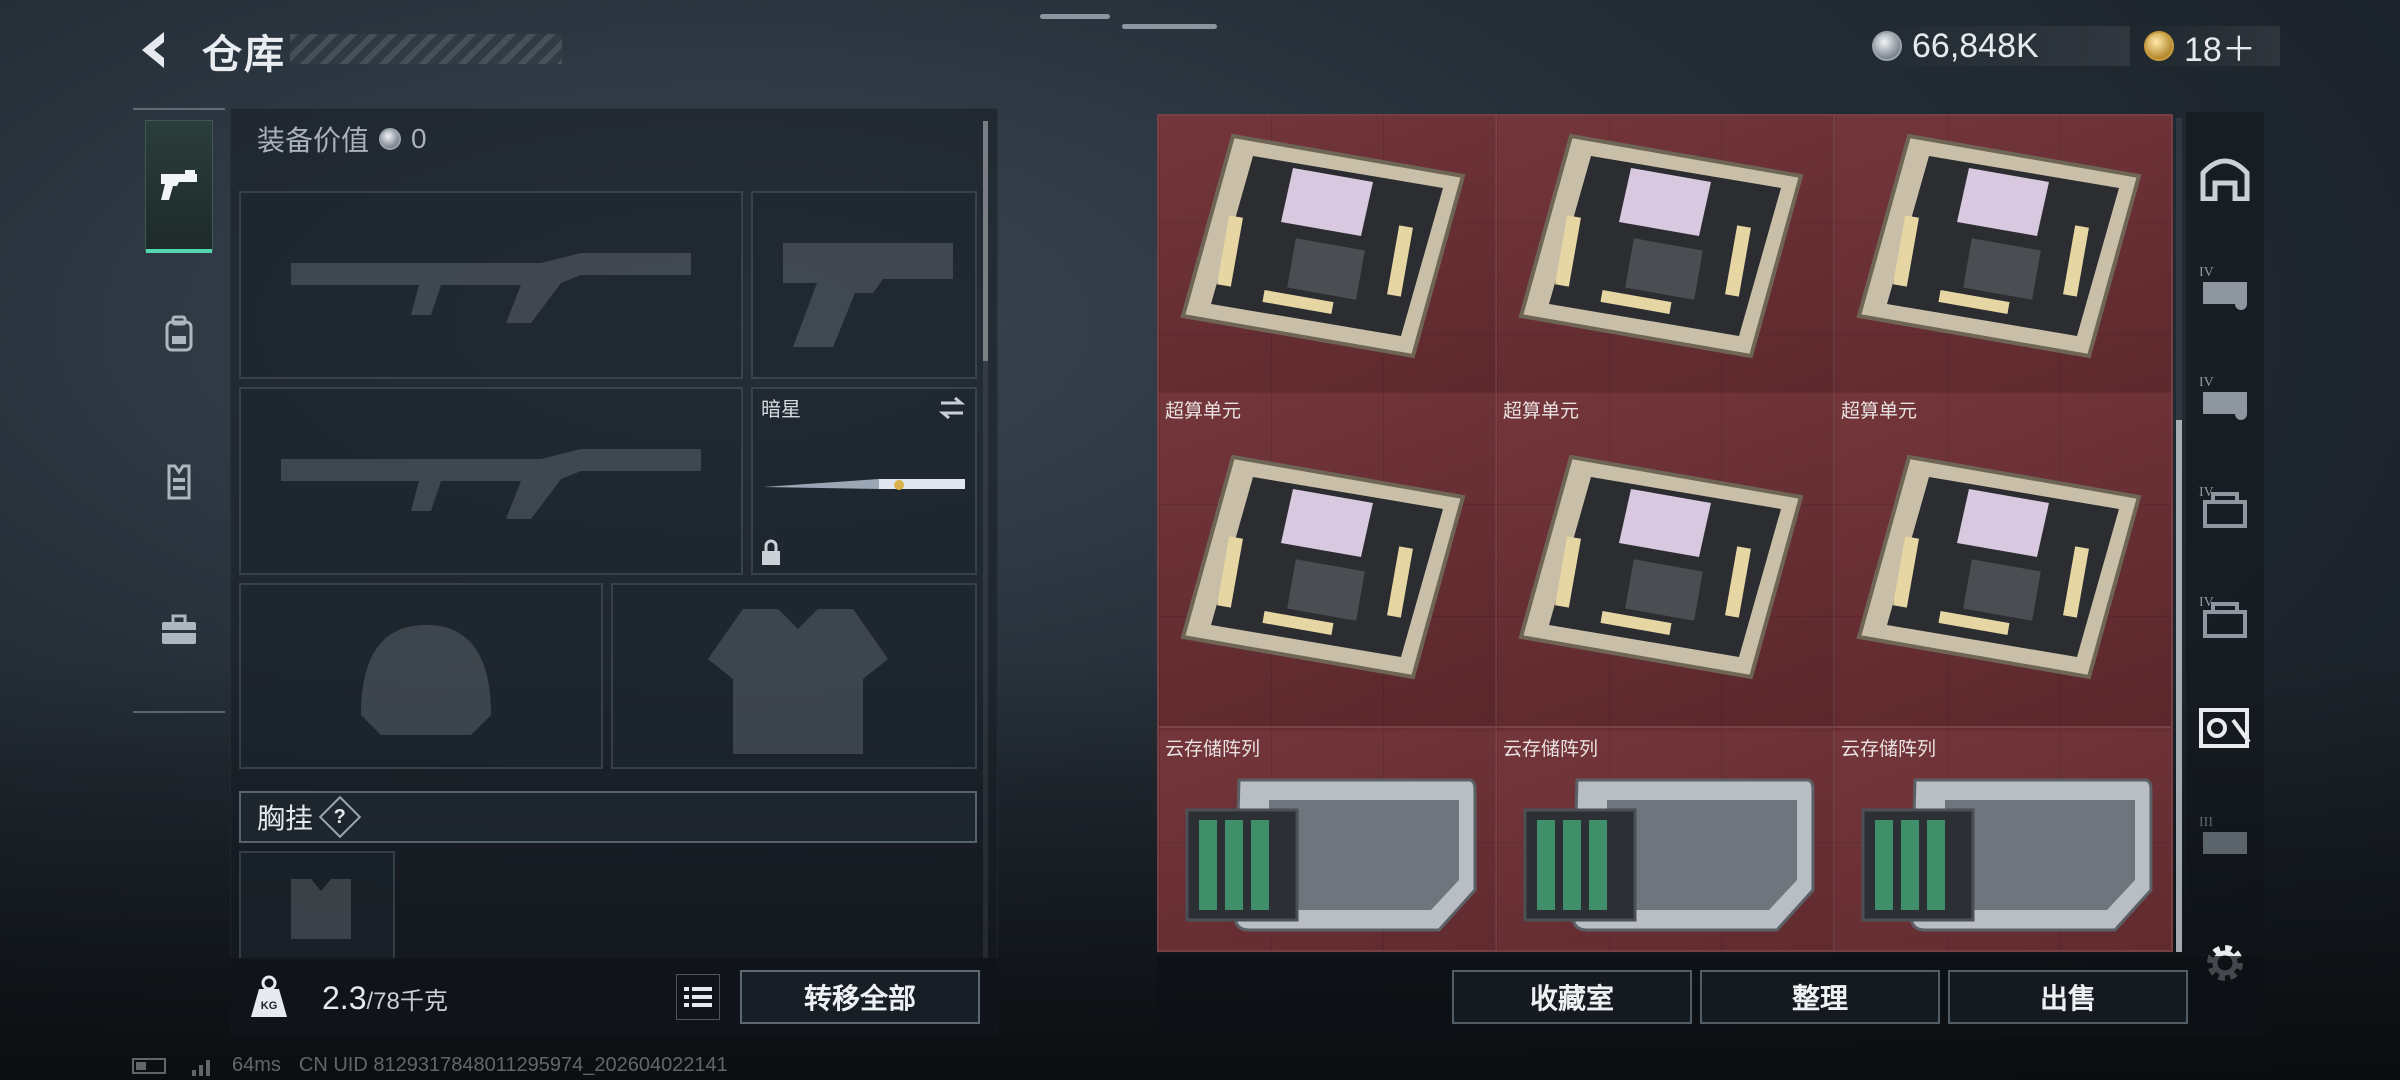 The image size is (2400, 1080). I want to click on armor-slot, so click(794, 676).